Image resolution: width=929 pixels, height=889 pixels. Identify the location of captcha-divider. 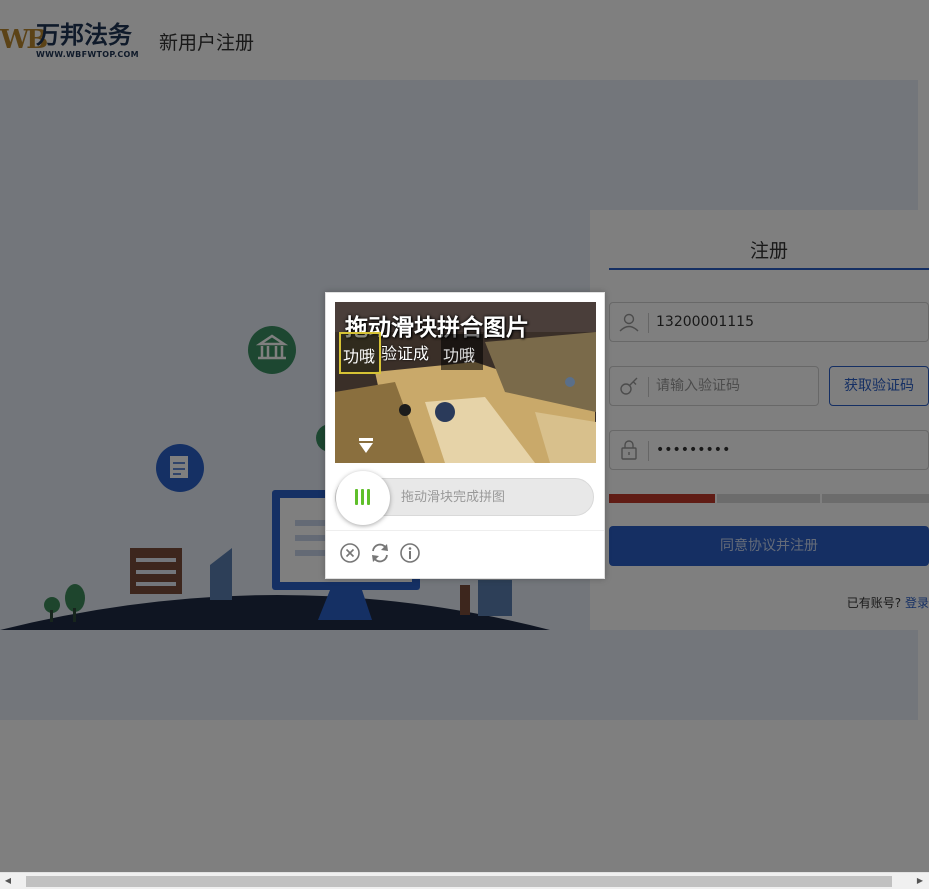
(465, 530).